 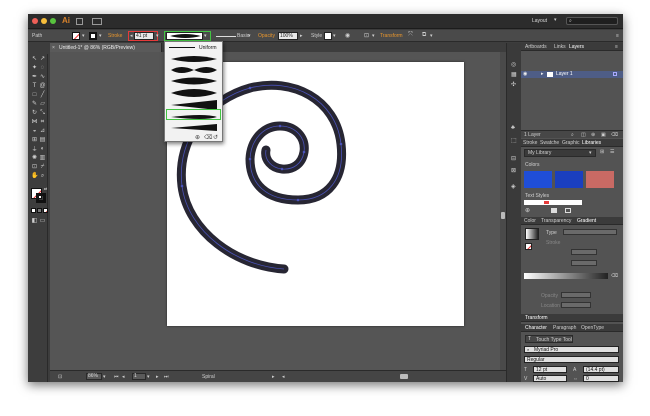 What do you see at coordinates (549, 143) in the screenshot?
I see `tab-swatches: Swatche` at bounding box center [549, 143].